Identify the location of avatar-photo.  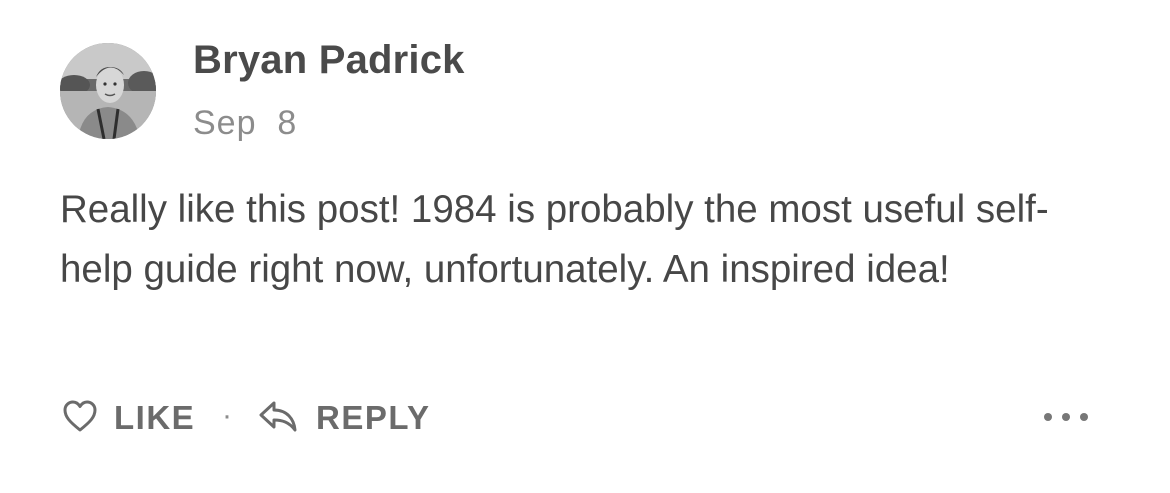
(108, 91).